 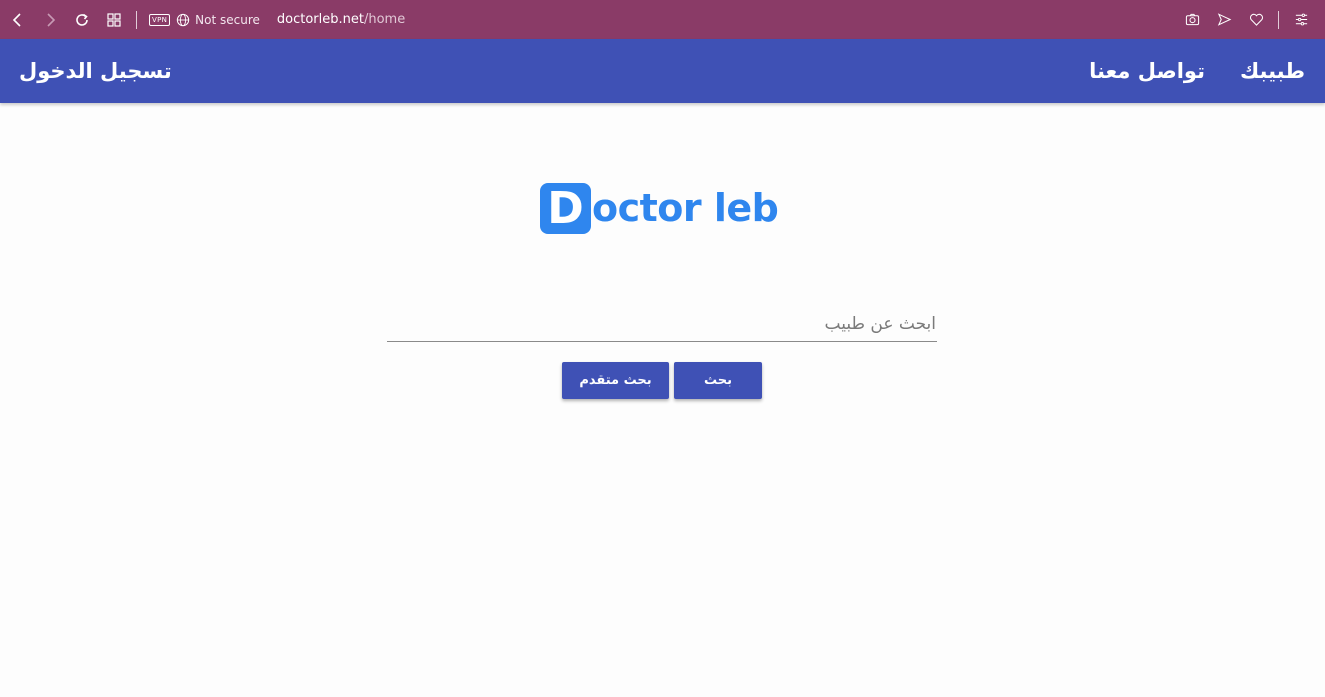 What do you see at coordinates (18, 19) in the screenshot?
I see `back-icon` at bounding box center [18, 19].